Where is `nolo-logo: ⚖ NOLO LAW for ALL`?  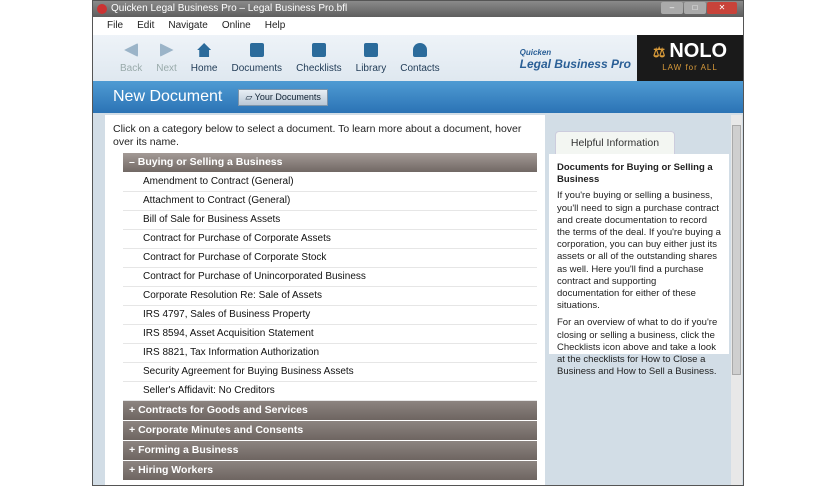
nolo-logo: ⚖ NOLO LAW for ALL is located at coordinates (690, 58).